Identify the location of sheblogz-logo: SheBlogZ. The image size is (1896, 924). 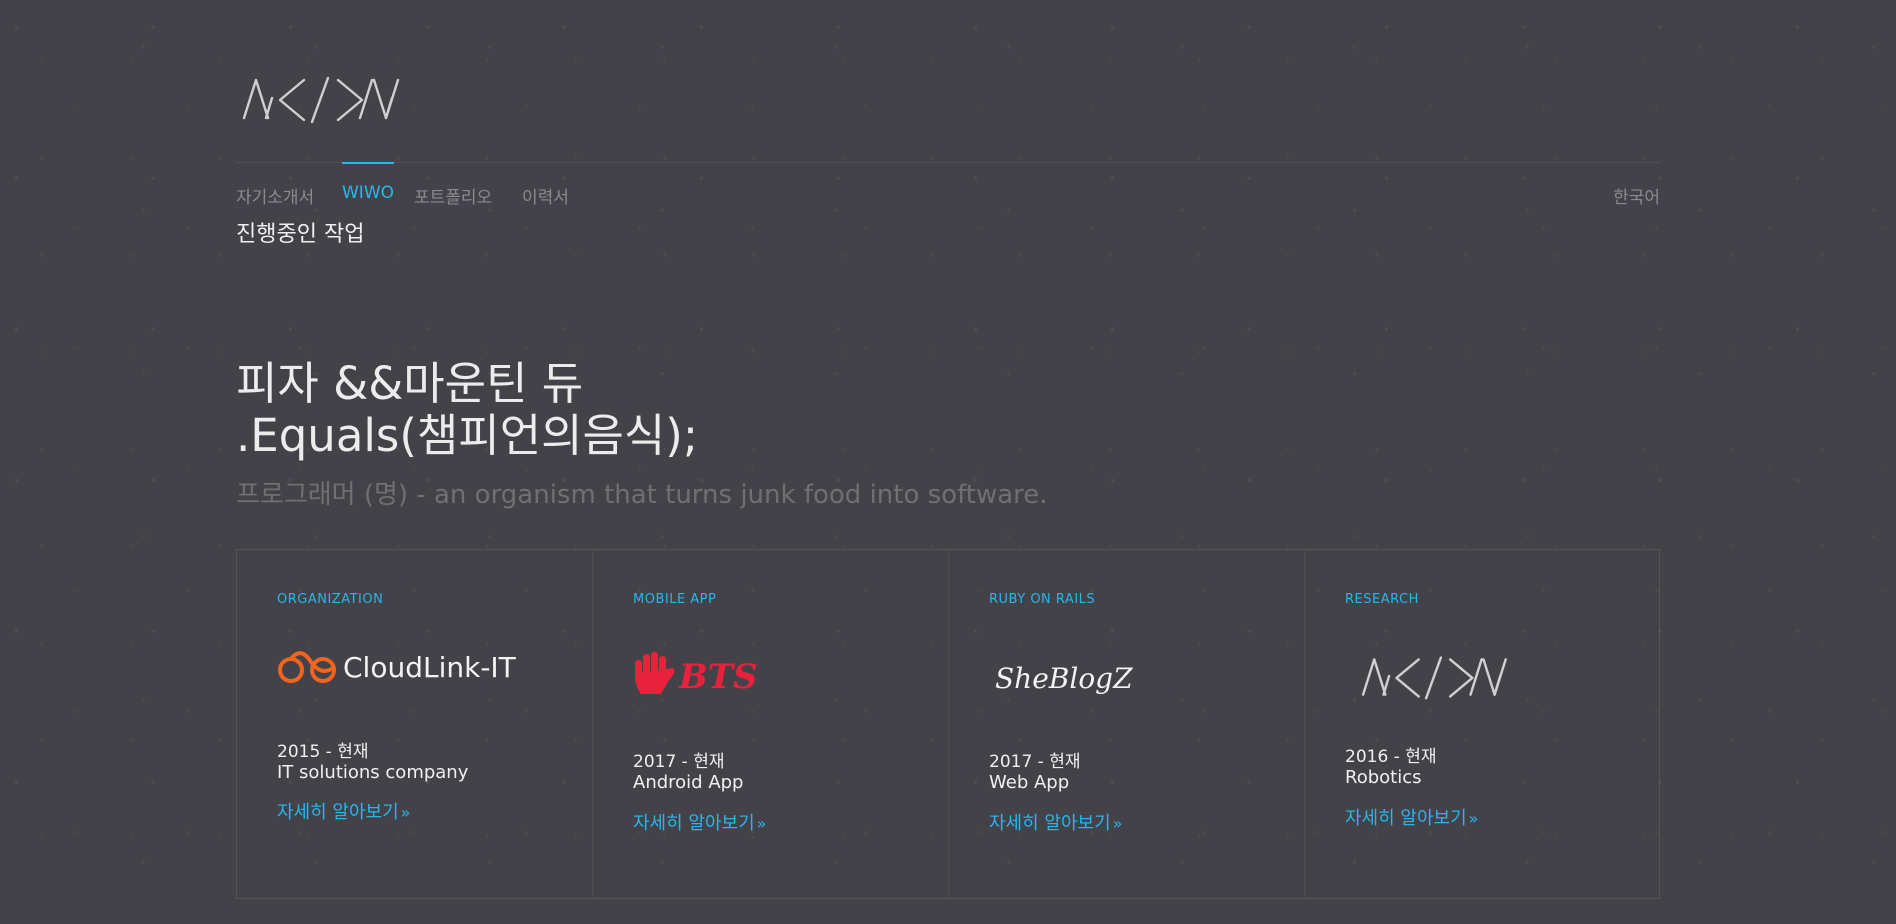
(1064, 678).